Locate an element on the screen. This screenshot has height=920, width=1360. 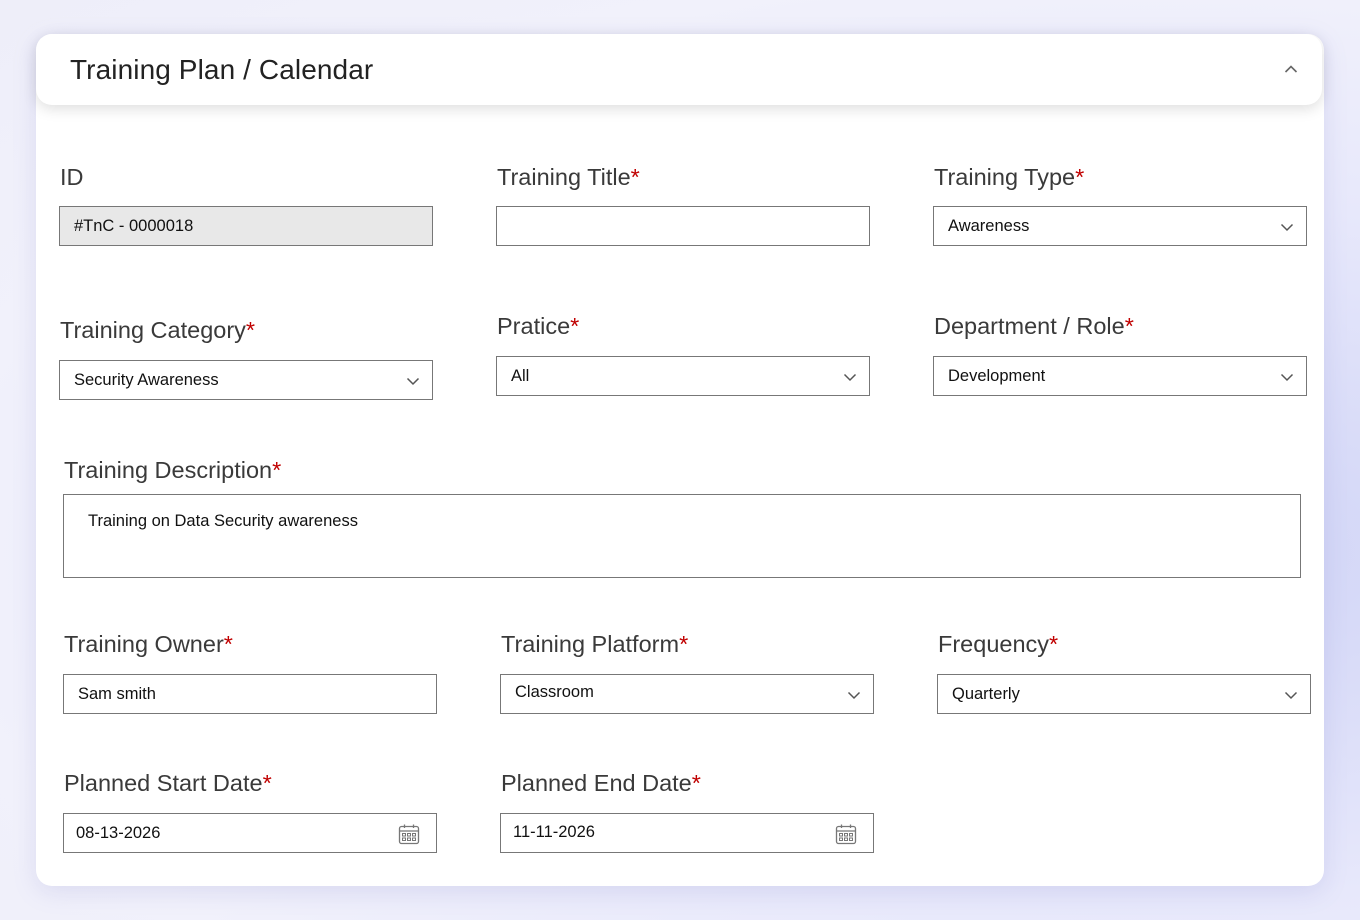
training-type-select: Awareness is located at coordinates (1120, 226).